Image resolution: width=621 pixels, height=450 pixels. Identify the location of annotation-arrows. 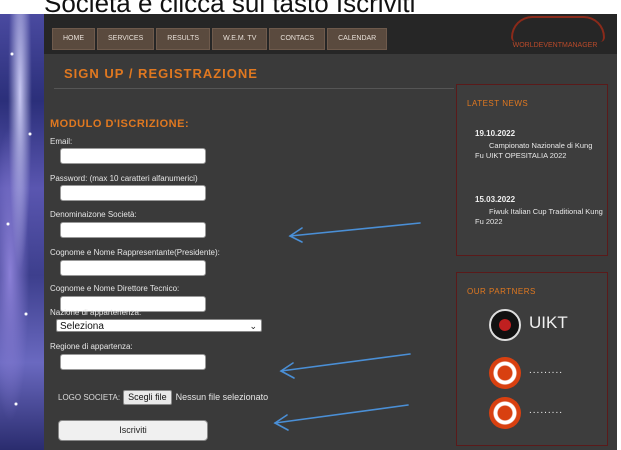
(347, 326).